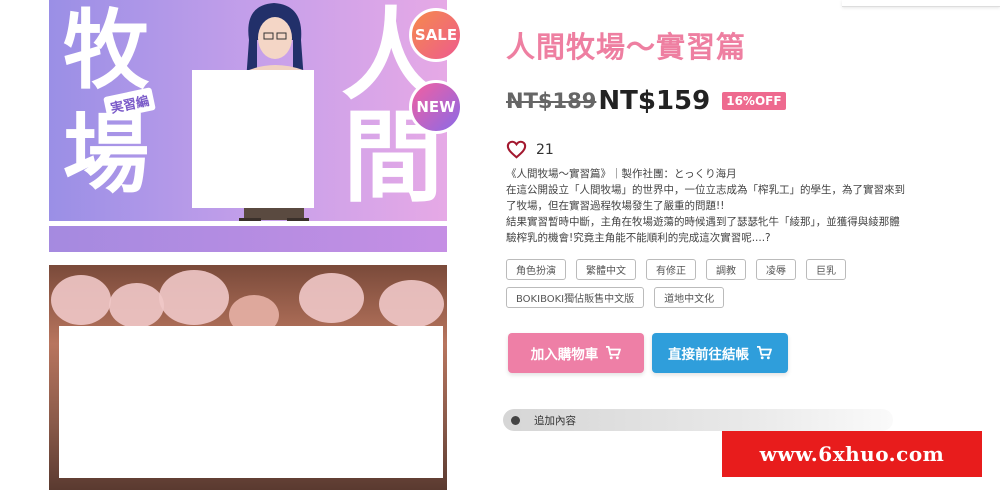  Describe the element at coordinates (564, 355) in the screenshot. I see `add-to-cart-label: 加入購物車` at that location.